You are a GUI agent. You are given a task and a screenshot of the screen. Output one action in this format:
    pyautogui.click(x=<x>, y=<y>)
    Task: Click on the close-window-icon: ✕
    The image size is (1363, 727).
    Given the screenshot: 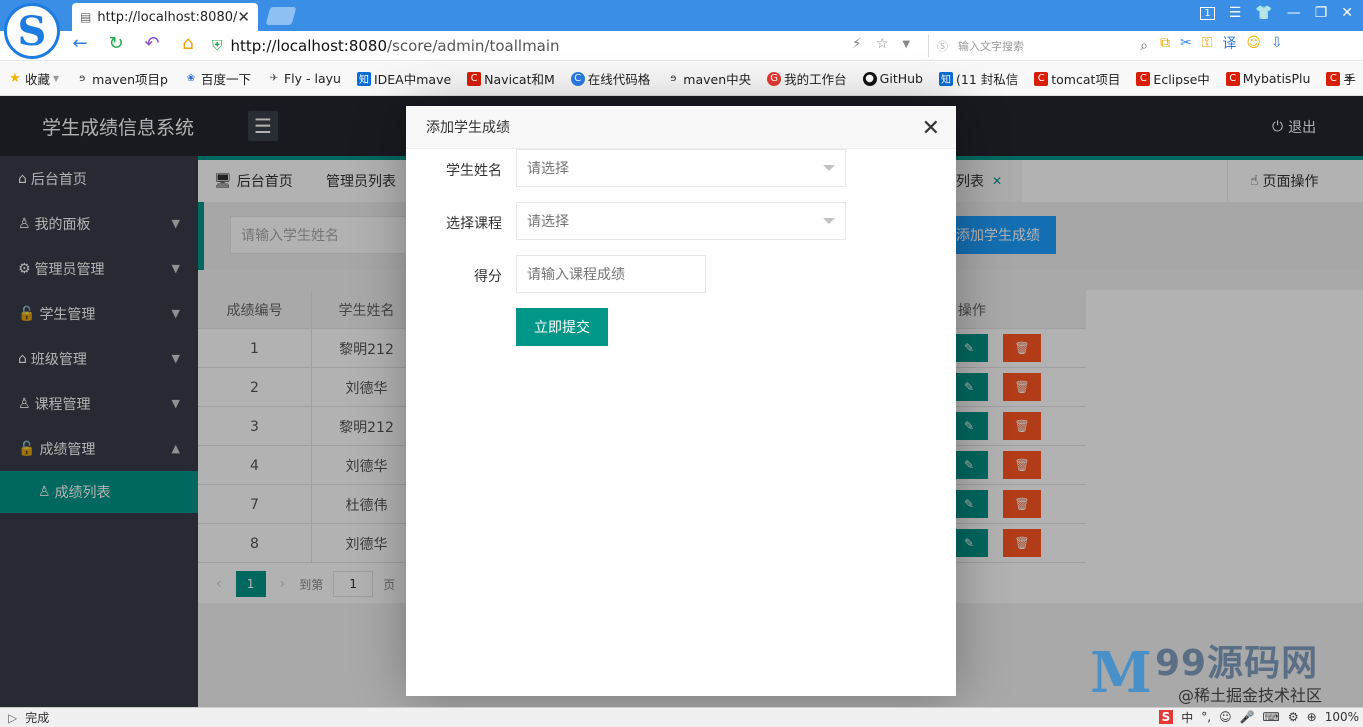 What is the action you would take?
    pyautogui.click(x=1347, y=13)
    